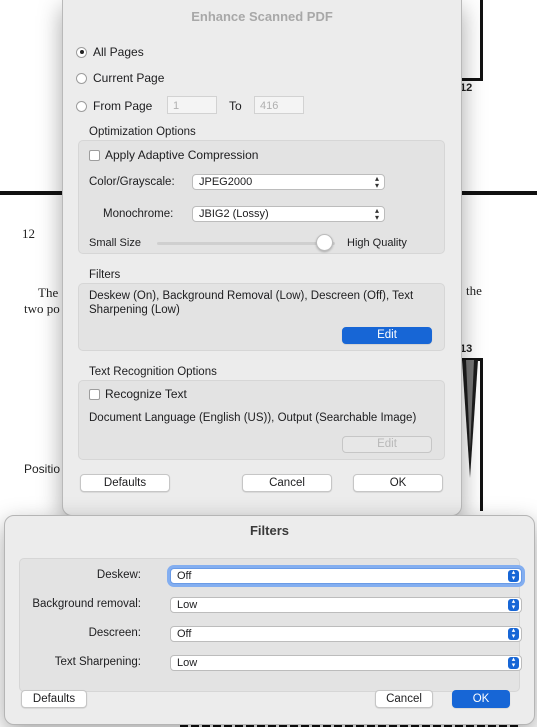 The height and width of the screenshot is (727, 537). I want to click on filters-defaults-button: Defaults, so click(54, 699).